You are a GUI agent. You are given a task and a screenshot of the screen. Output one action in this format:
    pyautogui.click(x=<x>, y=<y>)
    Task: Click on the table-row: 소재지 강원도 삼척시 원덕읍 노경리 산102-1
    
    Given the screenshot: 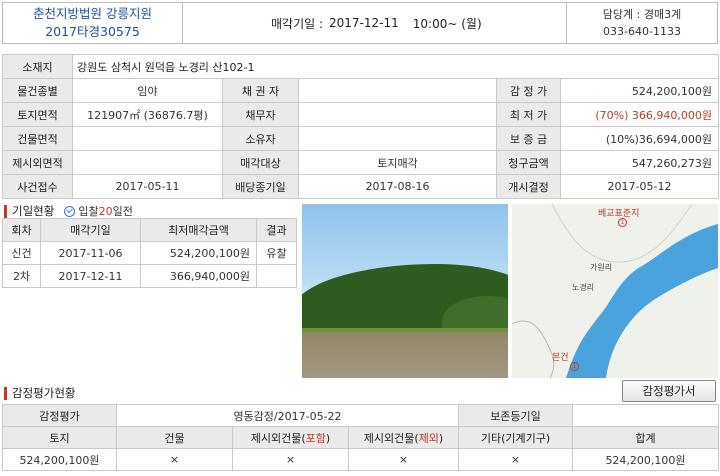 What is the action you would take?
    pyautogui.click(x=361, y=66)
    